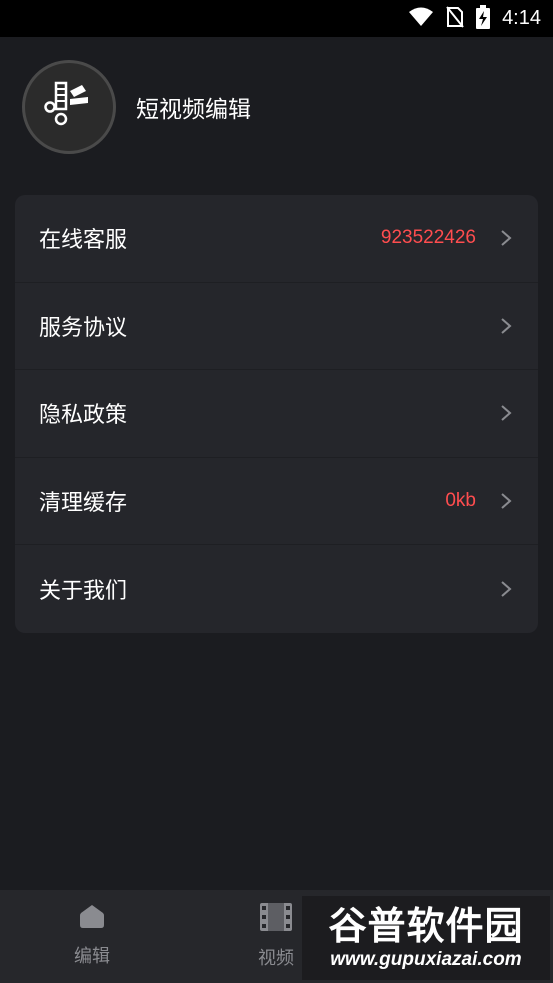  What do you see at coordinates (83, 504) in the screenshot?
I see `menu-item-label: 清理缓存` at bounding box center [83, 504].